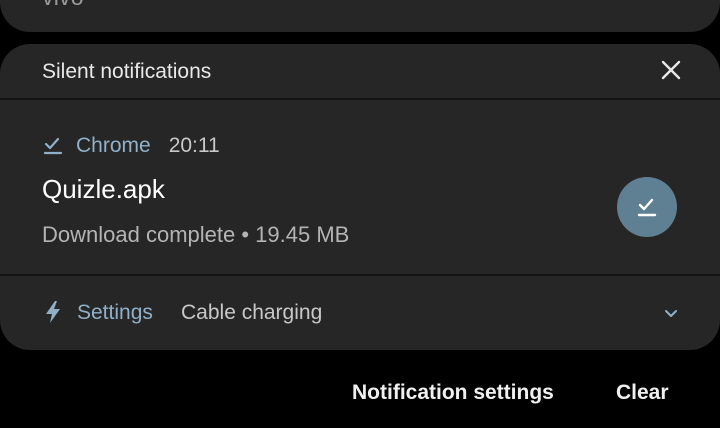 This screenshot has width=720, height=428. I want to click on notification-settings-button: Notification settings, so click(453, 393).